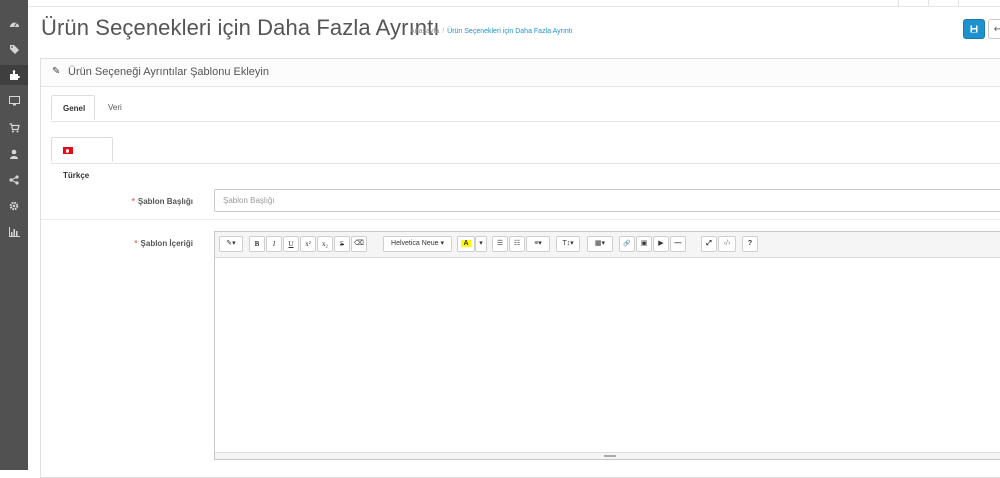 This screenshot has width=1000, height=478. Describe the element at coordinates (481, 244) in the screenshot. I see `text-color-dropdown: ▾` at that location.